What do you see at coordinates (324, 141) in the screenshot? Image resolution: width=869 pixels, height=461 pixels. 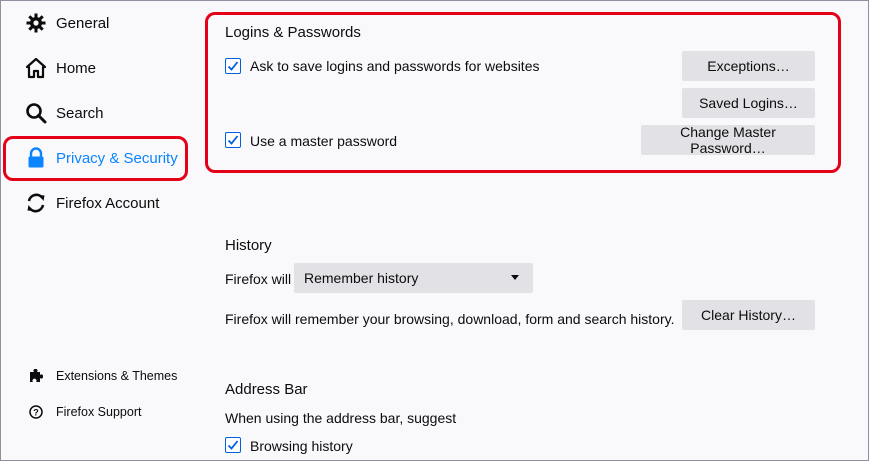 I see `master-password-label: Use a master password` at bounding box center [324, 141].